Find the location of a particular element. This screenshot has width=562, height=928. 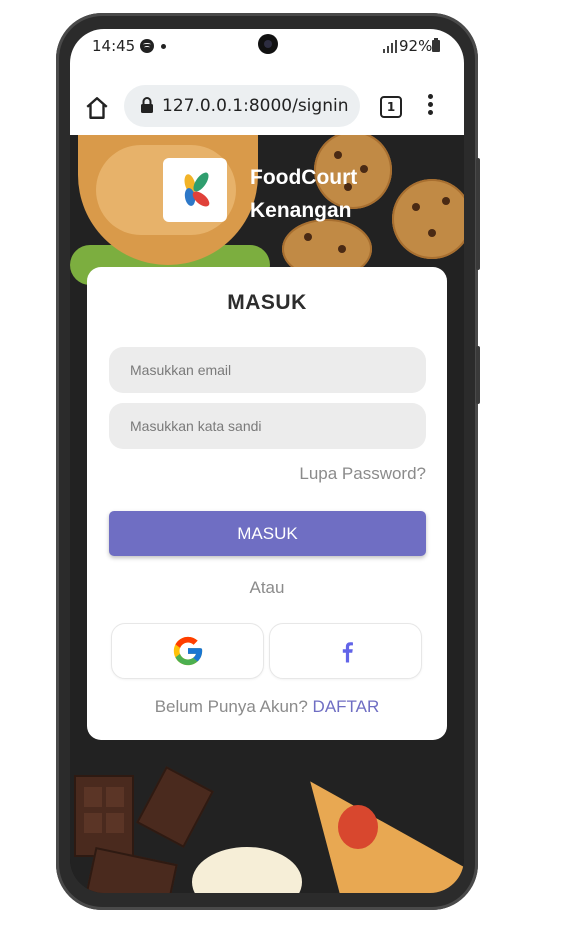

register-prompt: Belum Punya Akun? is located at coordinates (231, 706).